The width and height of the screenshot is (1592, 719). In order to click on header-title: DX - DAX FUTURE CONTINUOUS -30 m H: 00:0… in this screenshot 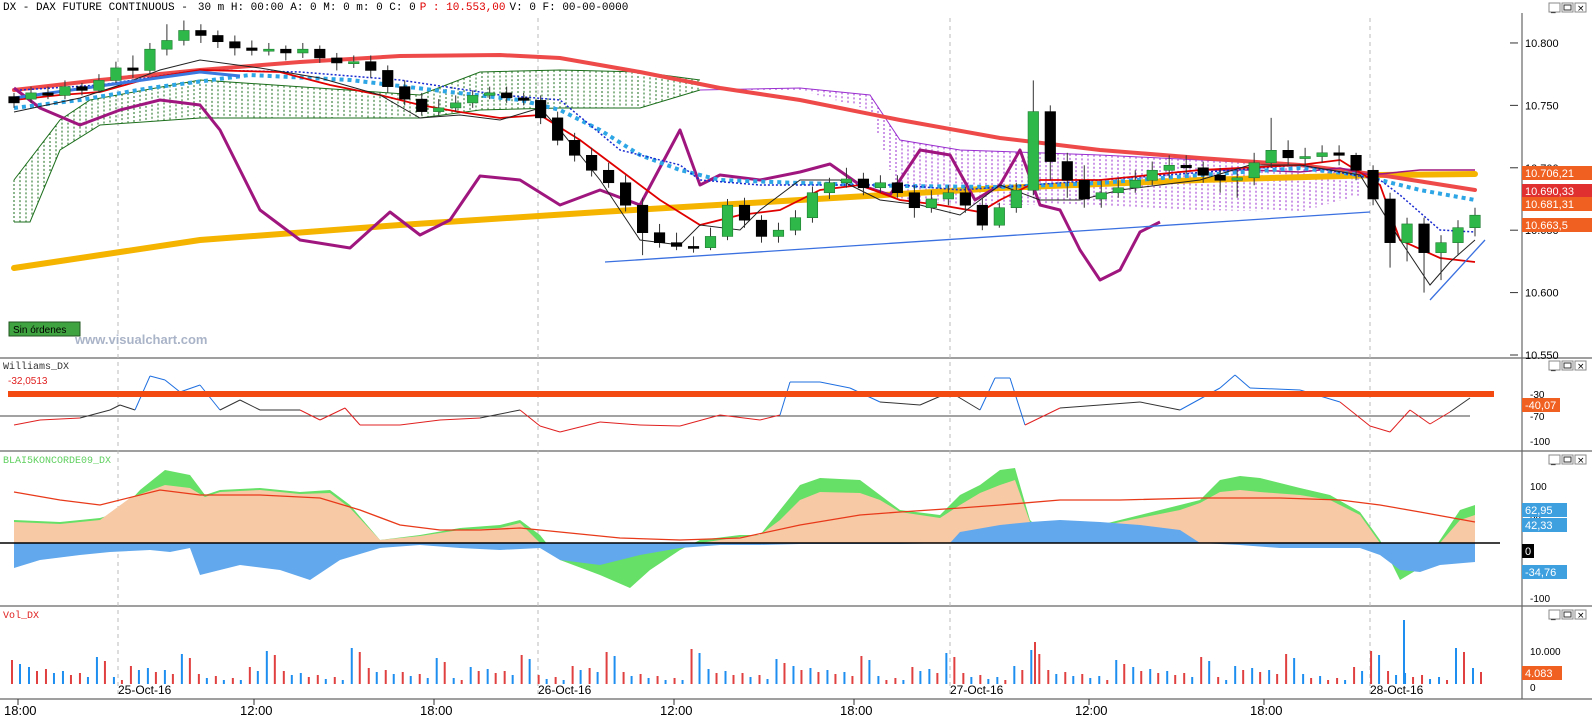, I will do `click(315, 8)`.